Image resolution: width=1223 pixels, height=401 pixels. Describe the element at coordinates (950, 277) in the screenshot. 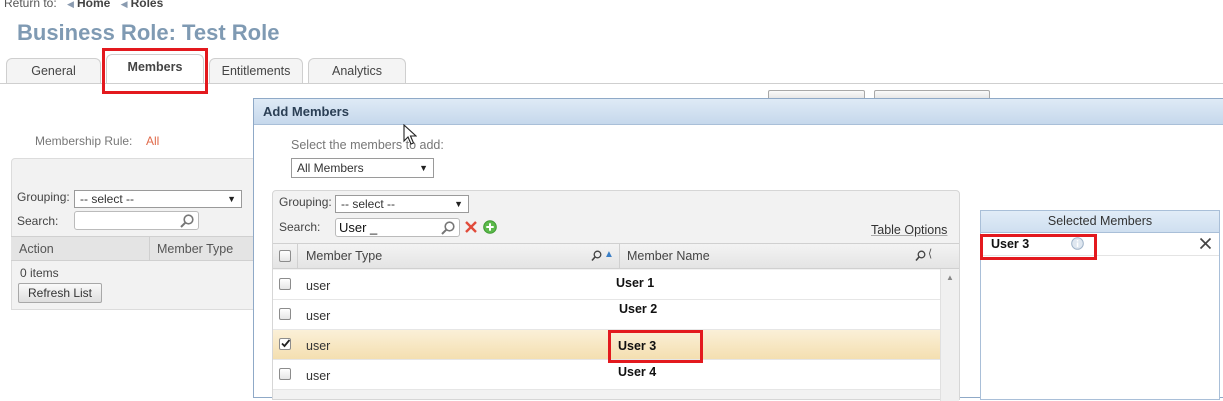

I see `scroll-up-icon: ▲` at that location.